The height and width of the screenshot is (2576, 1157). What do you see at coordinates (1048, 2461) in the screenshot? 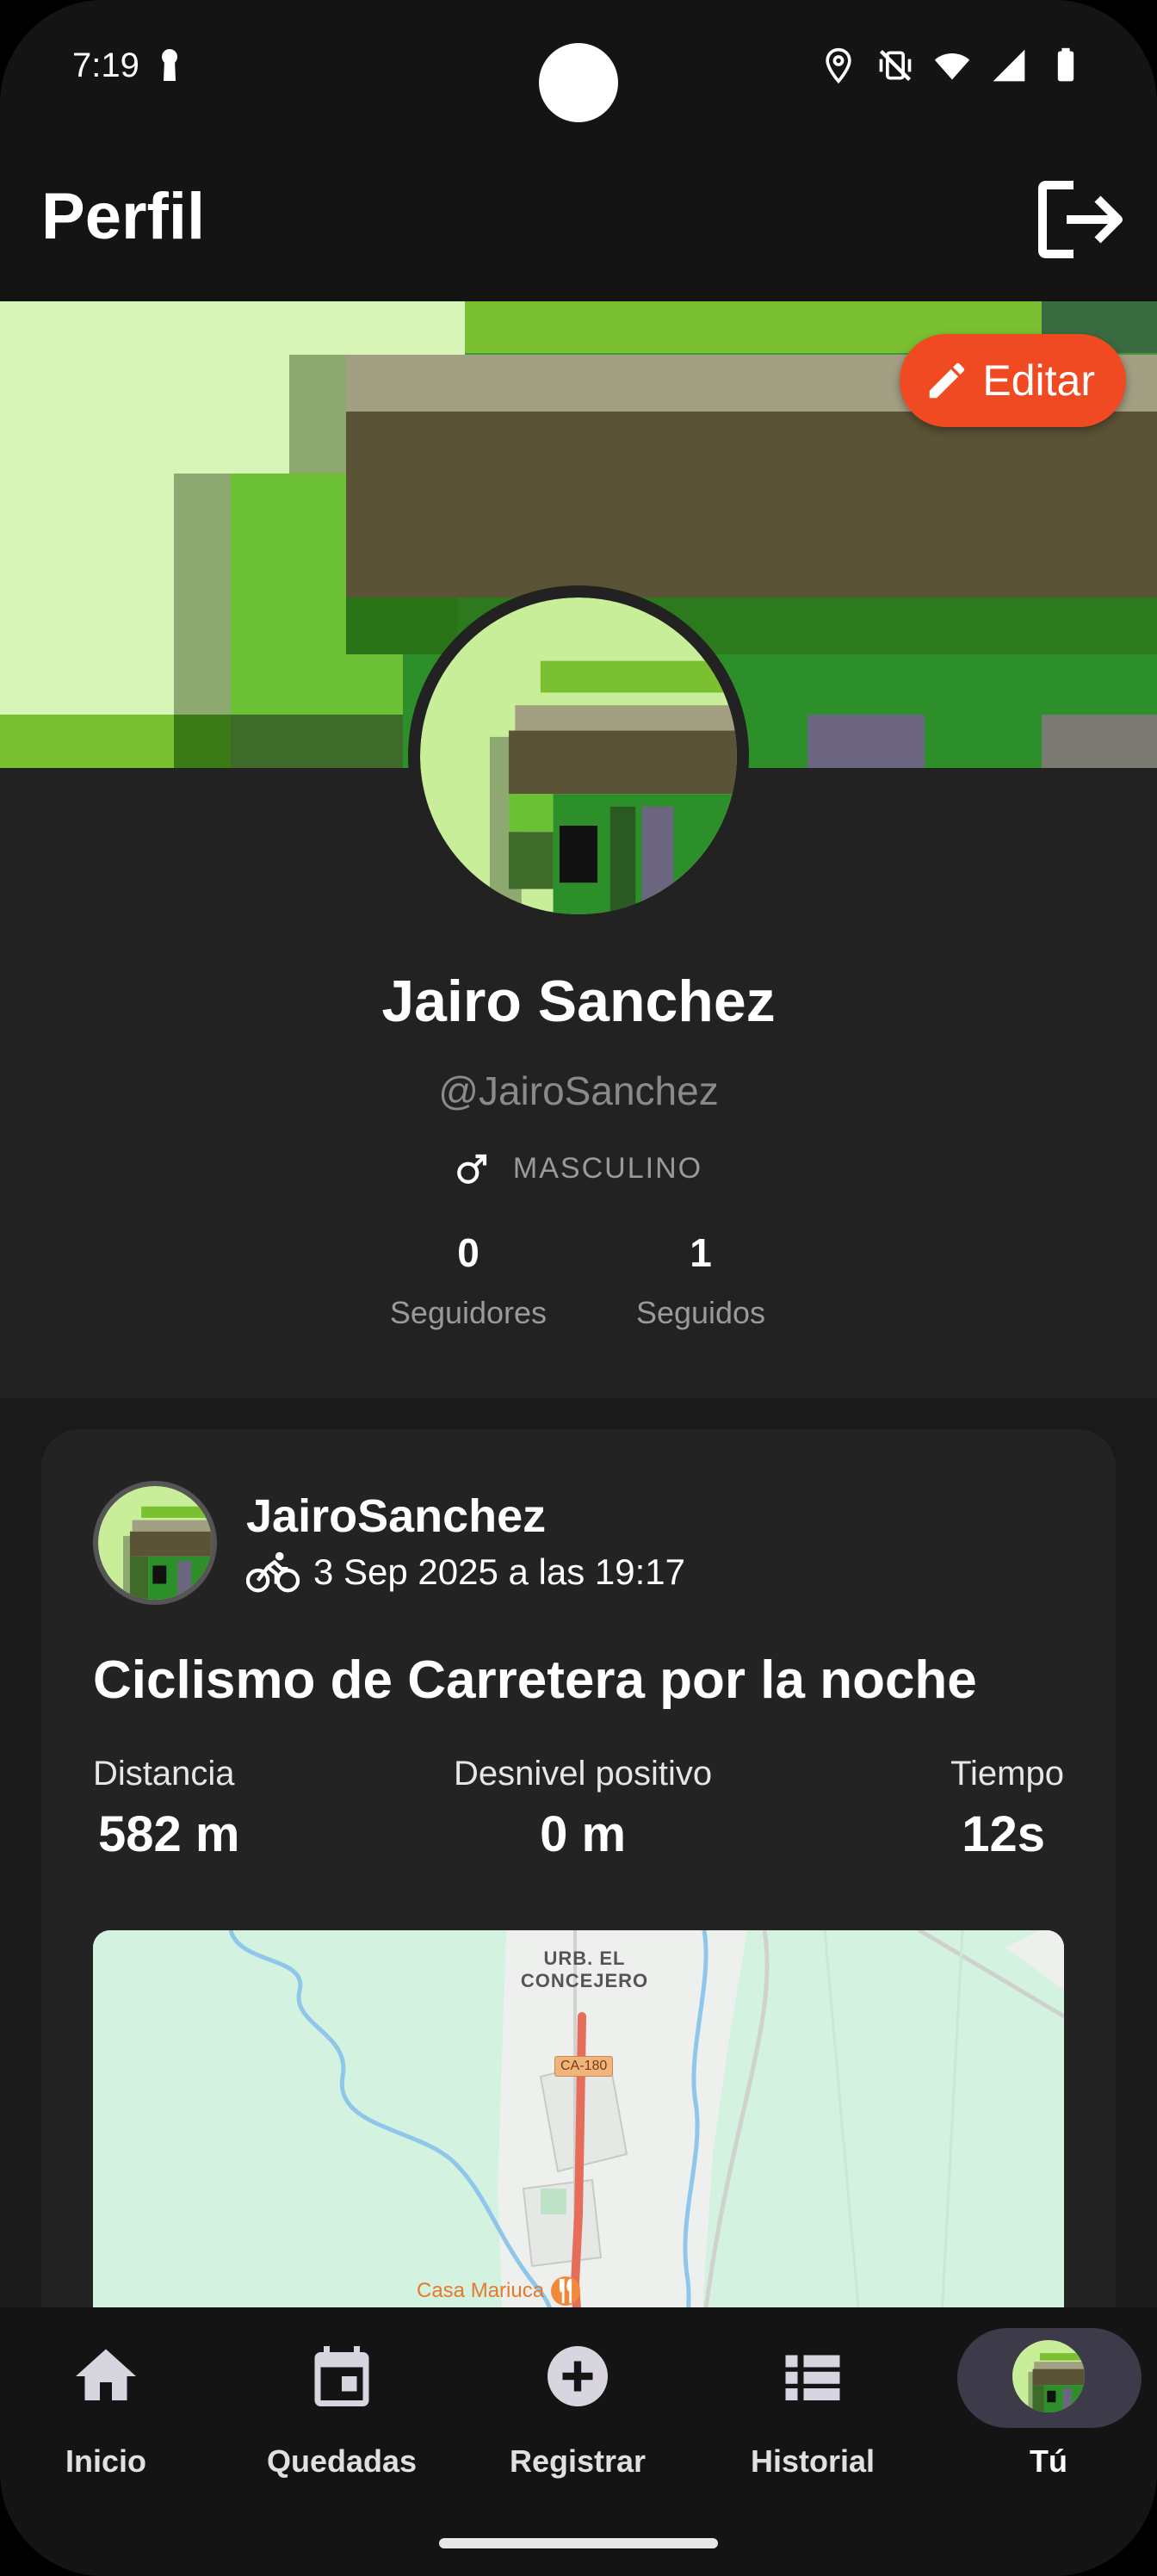
I see `nav-label: Tú` at bounding box center [1048, 2461].